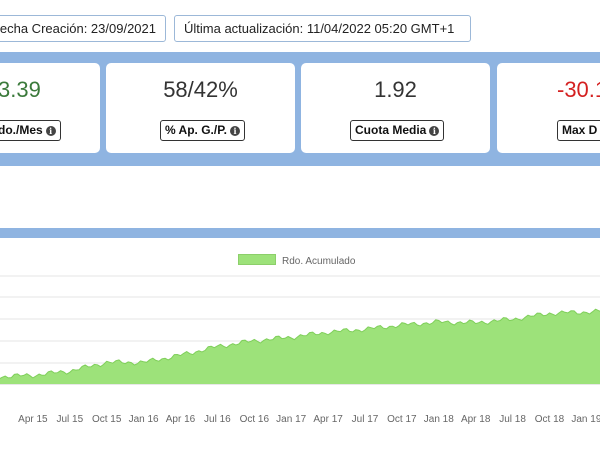 The width and height of the screenshot is (600, 464). What do you see at coordinates (217, 419) in the screenshot?
I see `x-tick-label: Jul 16` at bounding box center [217, 419].